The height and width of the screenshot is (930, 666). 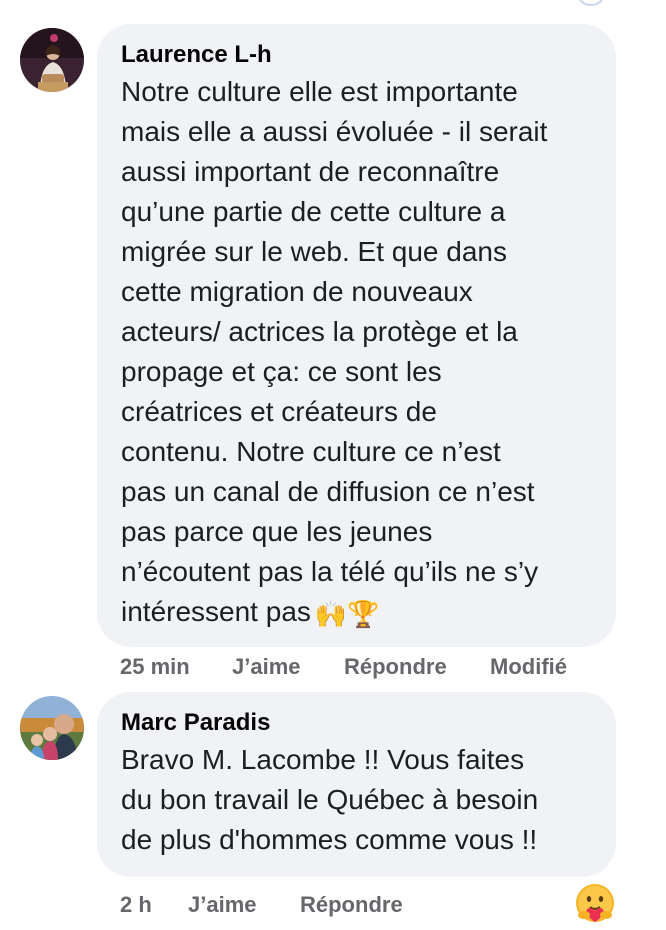 I want to click on comment-line: pas un canal de diffusion ce n’est, so click(x=328, y=491).